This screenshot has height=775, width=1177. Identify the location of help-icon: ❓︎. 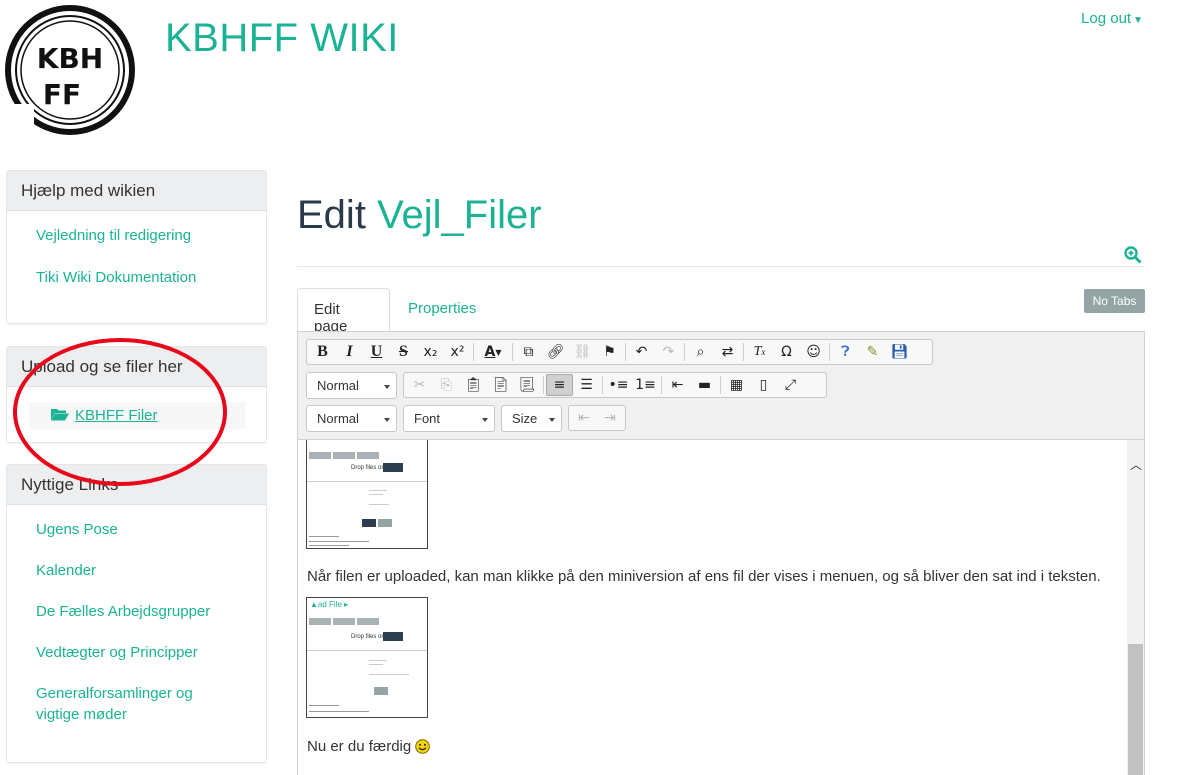
(845, 352).